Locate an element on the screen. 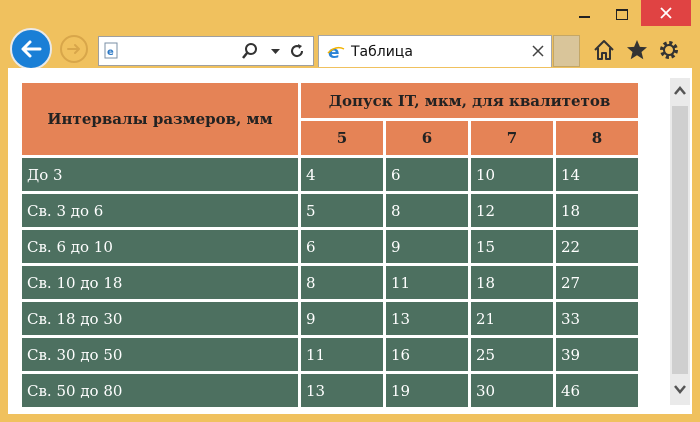 The image size is (700, 422). range-cell: Св. 18 до 30 is located at coordinates (160, 318).